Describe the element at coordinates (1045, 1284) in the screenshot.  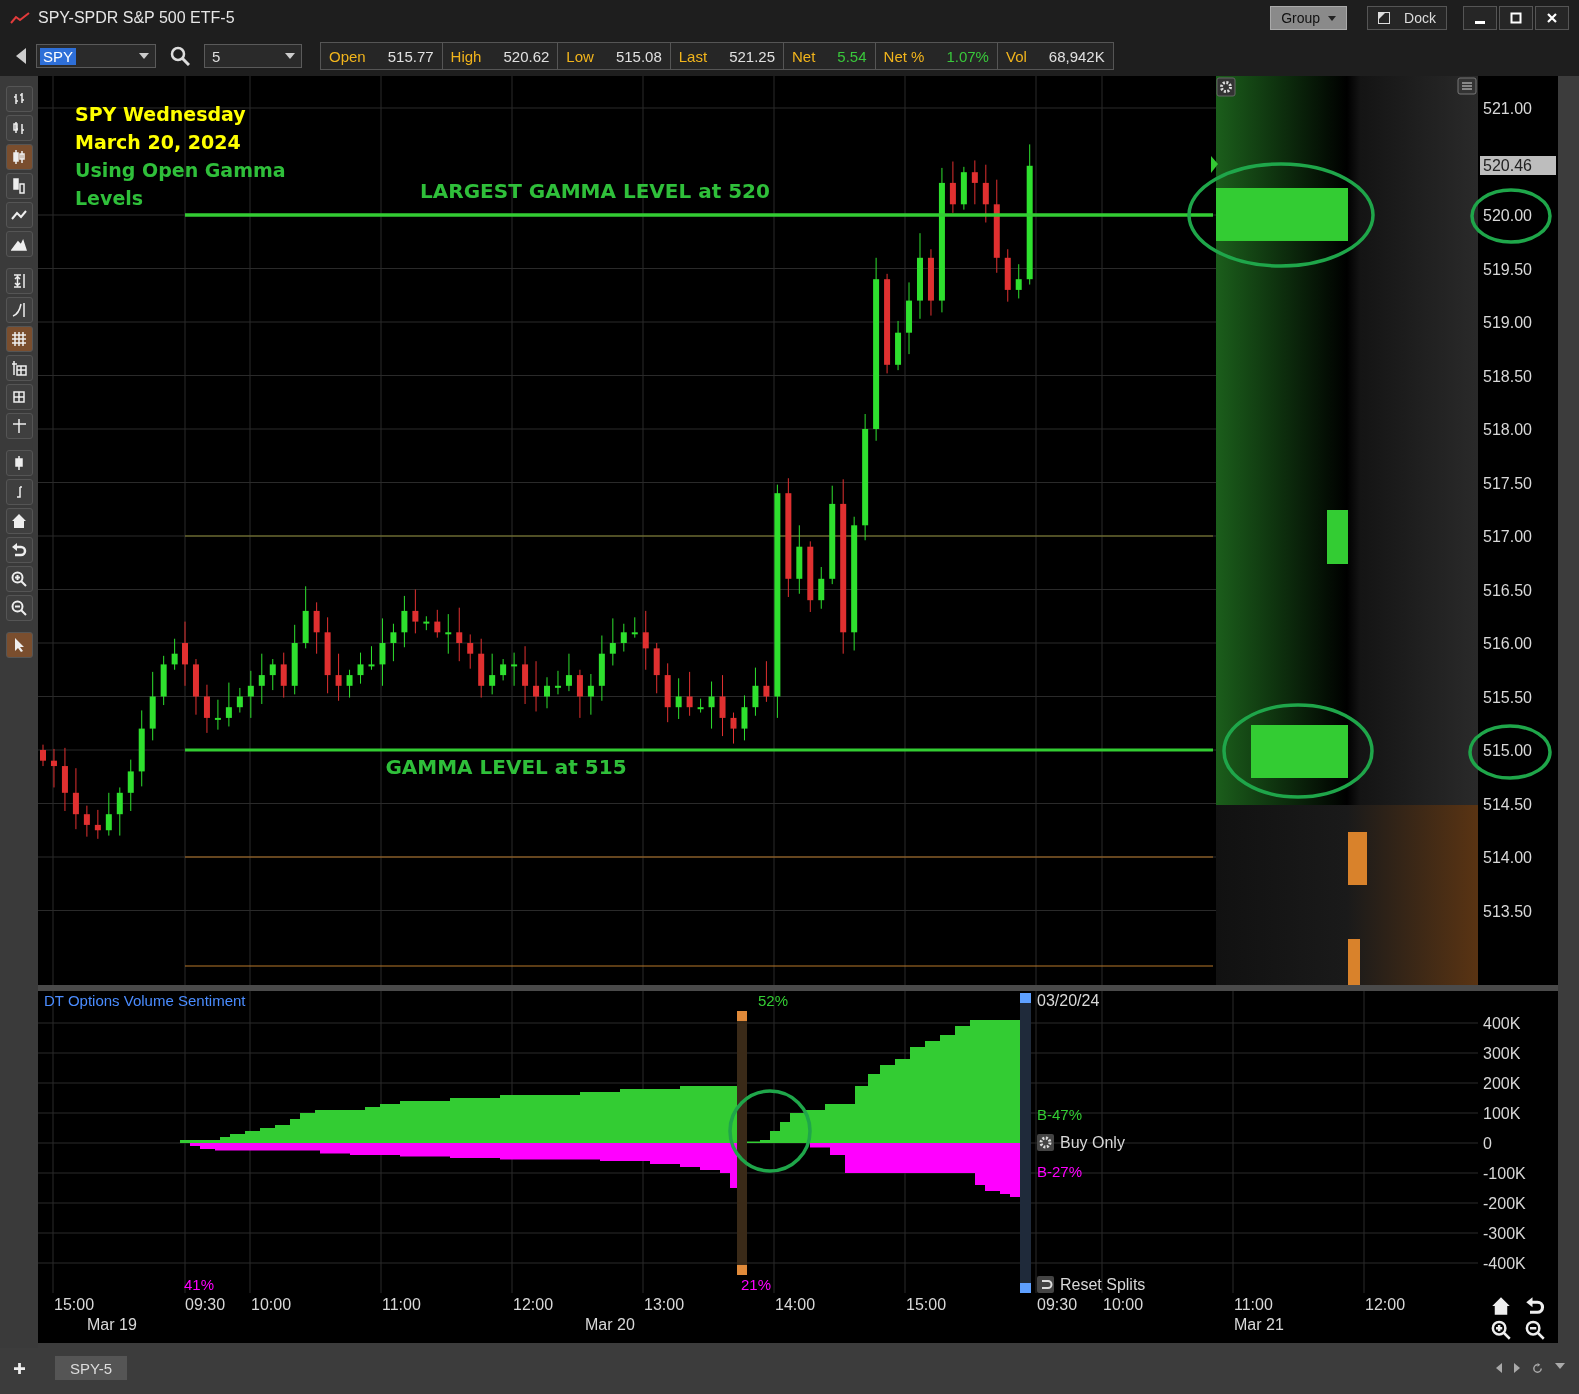
I see `reset-icon` at that location.